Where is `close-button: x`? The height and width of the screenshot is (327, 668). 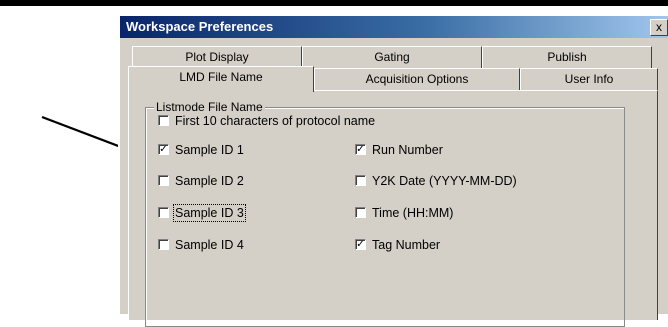
close-button: x is located at coordinates (659, 27).